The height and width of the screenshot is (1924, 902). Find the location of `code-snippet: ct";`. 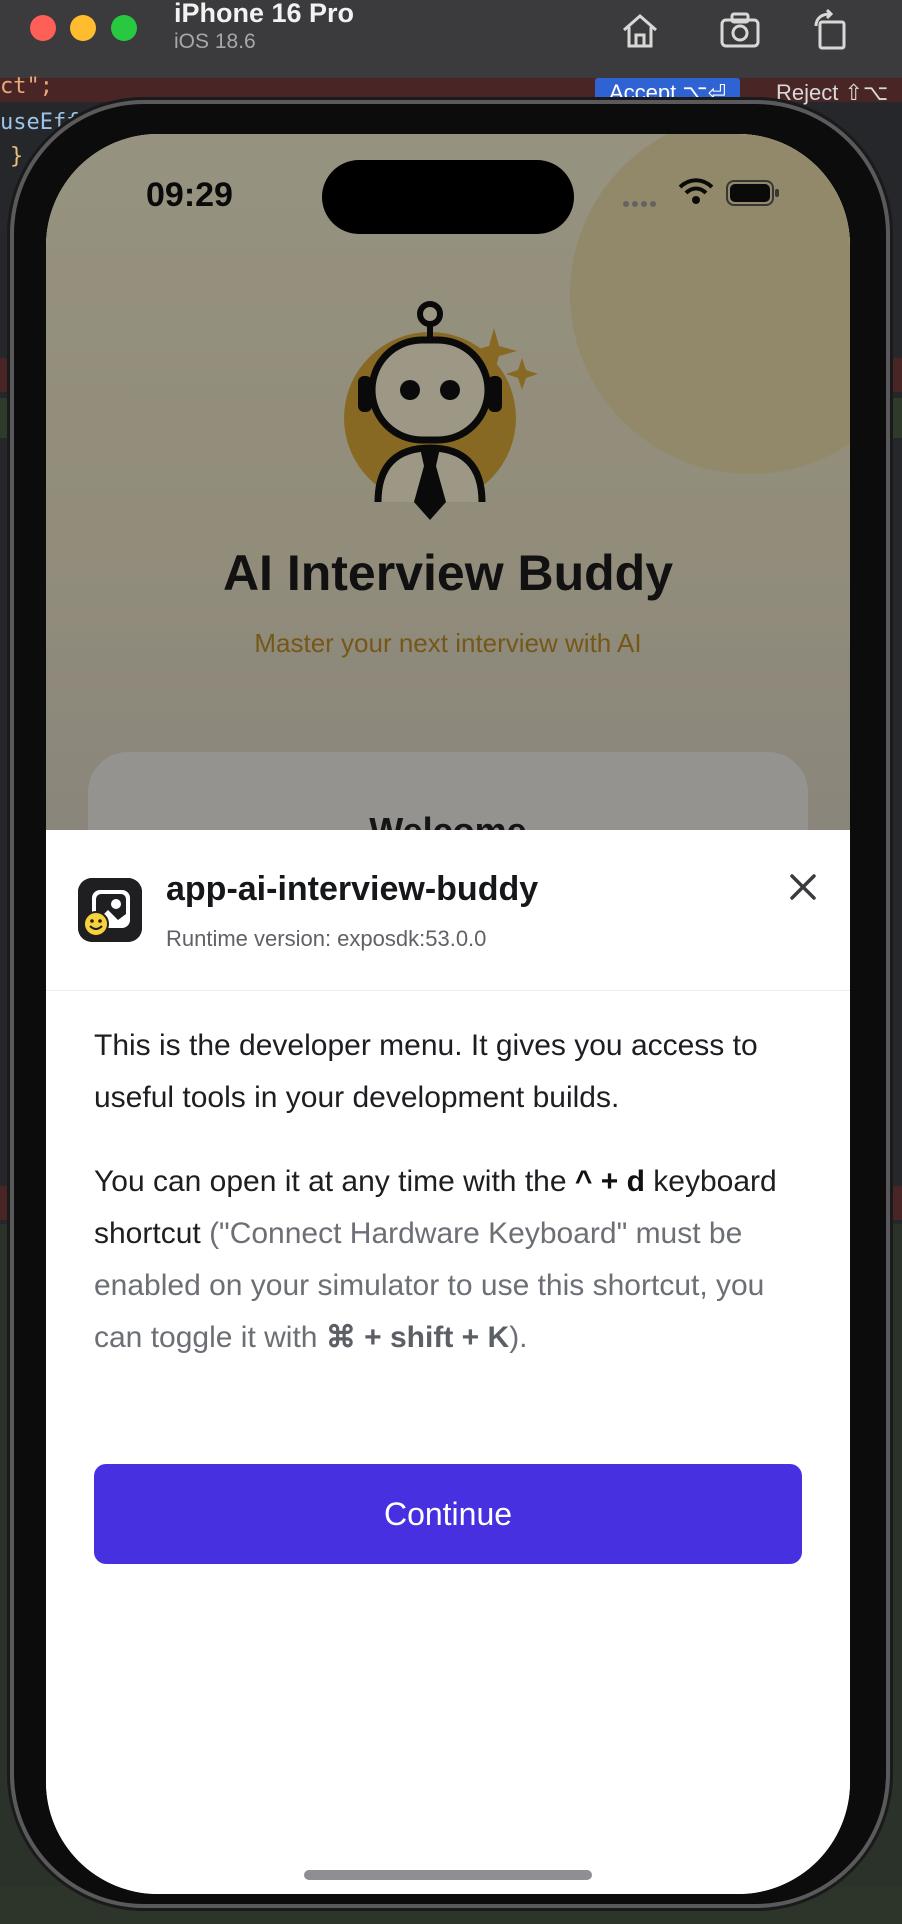

code-snippet: ct"; is located at coordinates (26, 86).